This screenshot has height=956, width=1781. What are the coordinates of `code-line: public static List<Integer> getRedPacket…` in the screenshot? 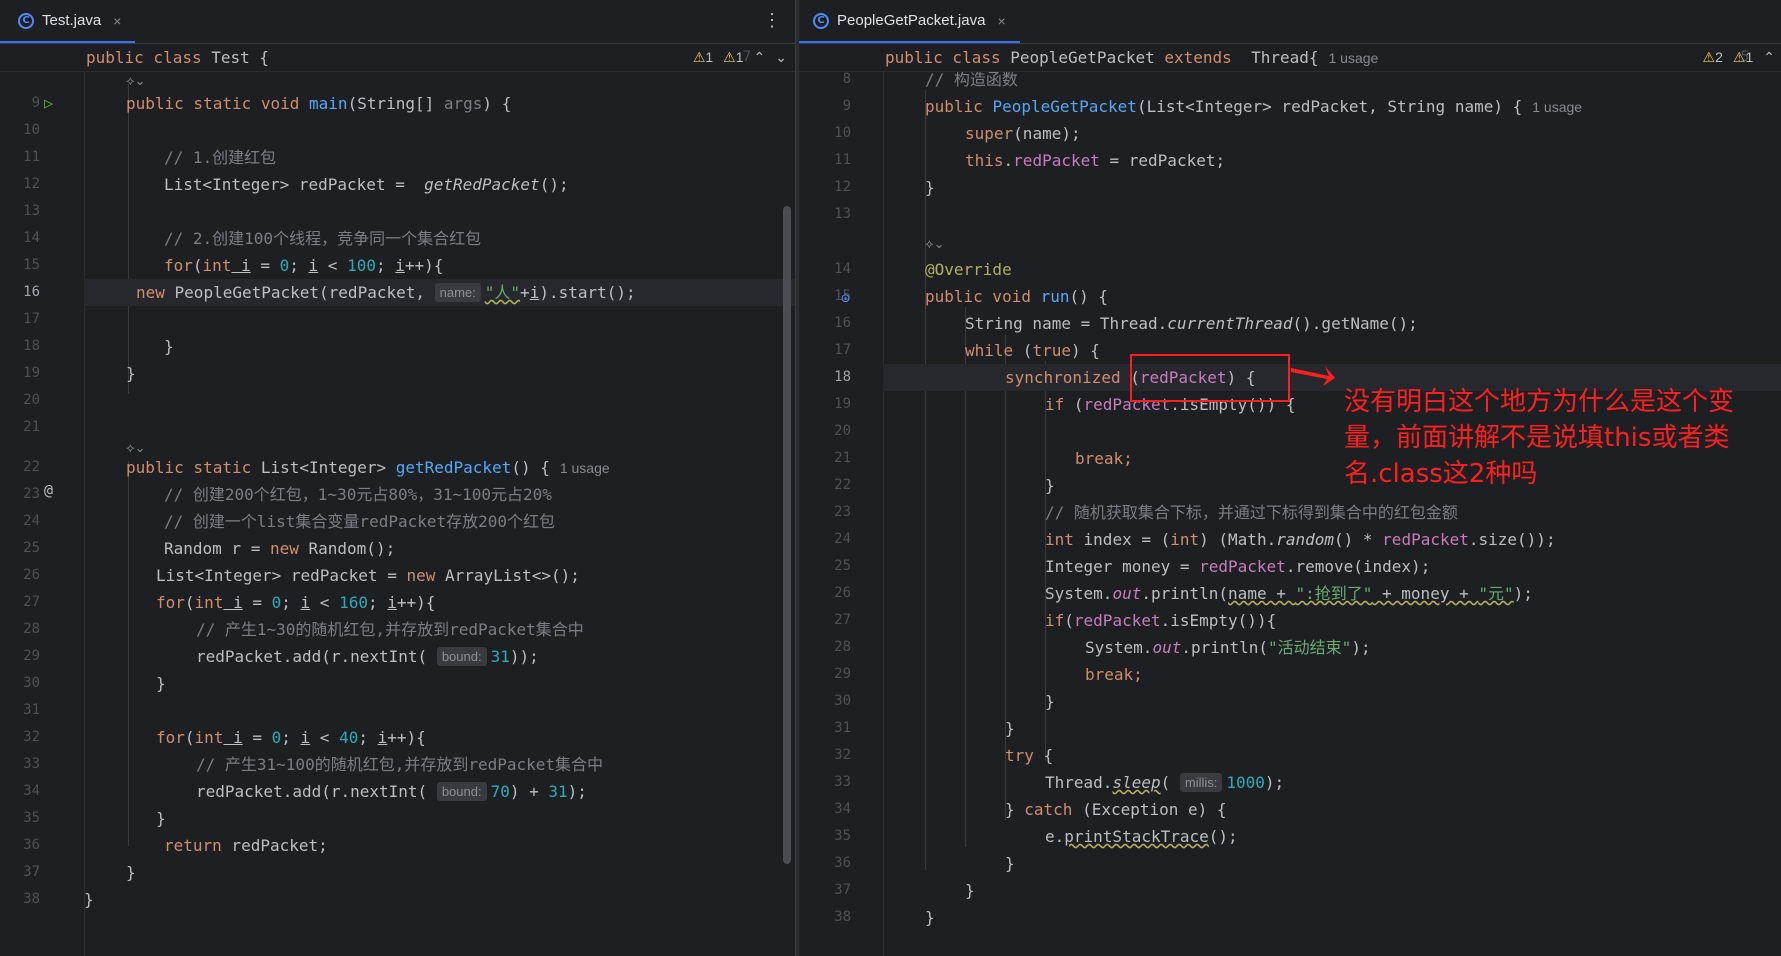 It's located at (368, 467).